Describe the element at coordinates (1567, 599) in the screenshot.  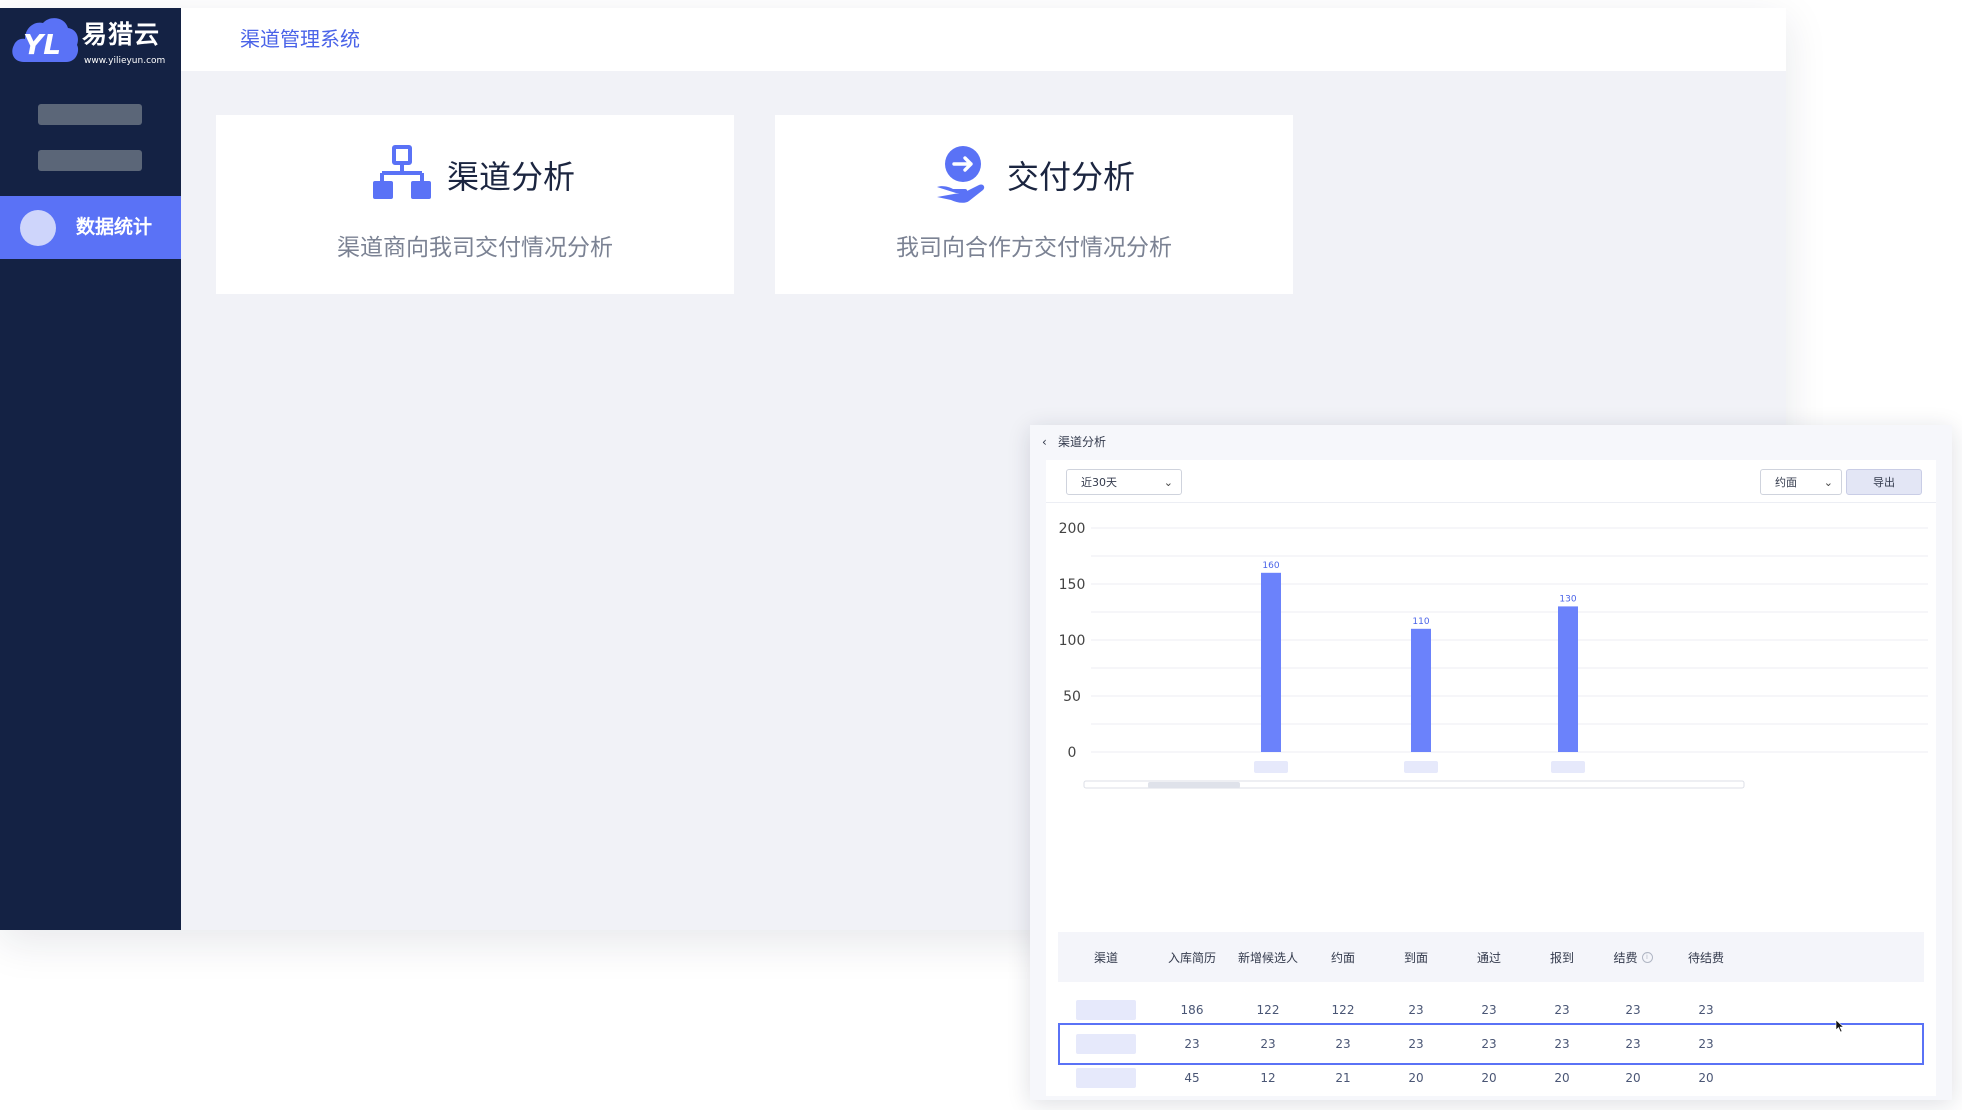
I see `data-label: 130` at that location.